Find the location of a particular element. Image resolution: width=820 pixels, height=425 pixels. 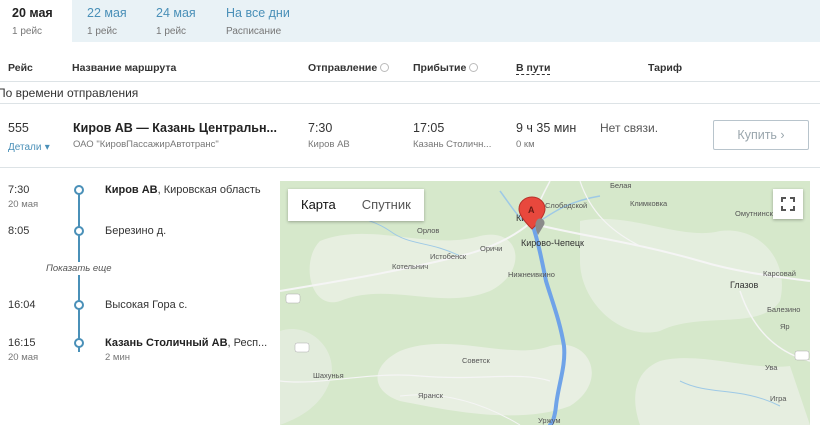

col-fare: Тариф is located at coordinates (665, 68).